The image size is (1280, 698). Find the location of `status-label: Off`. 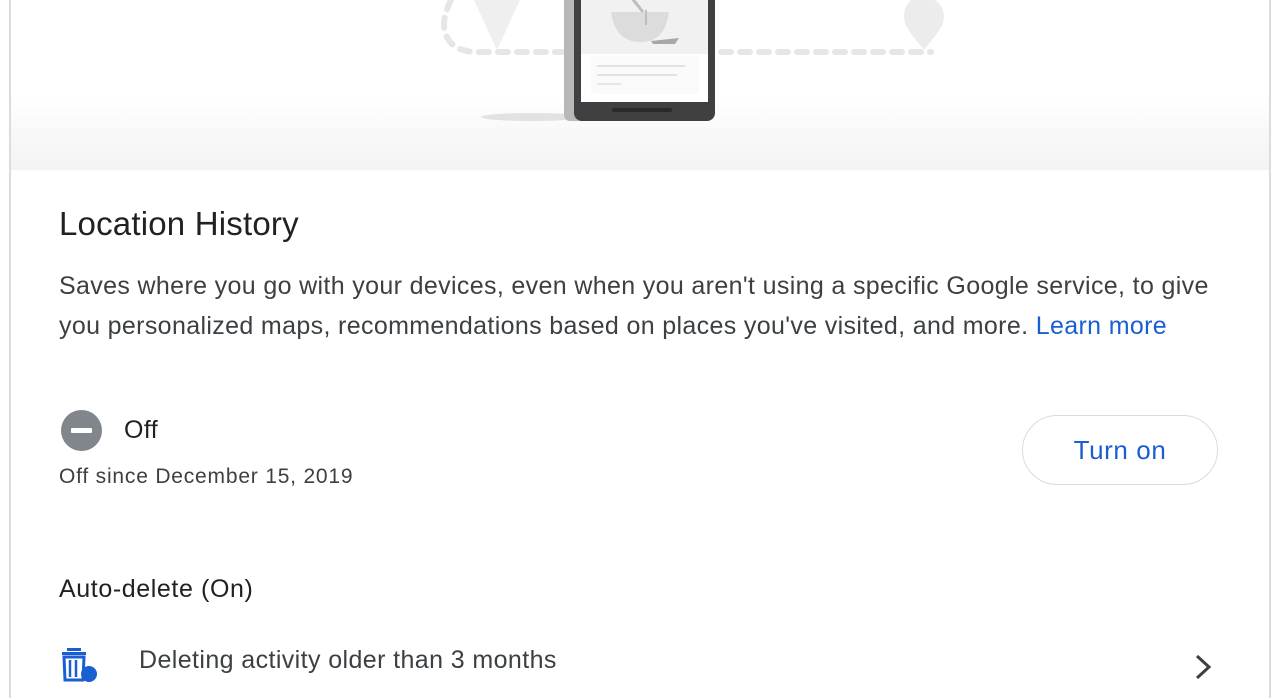

status-label: Off is located at coordinates (141, 430).